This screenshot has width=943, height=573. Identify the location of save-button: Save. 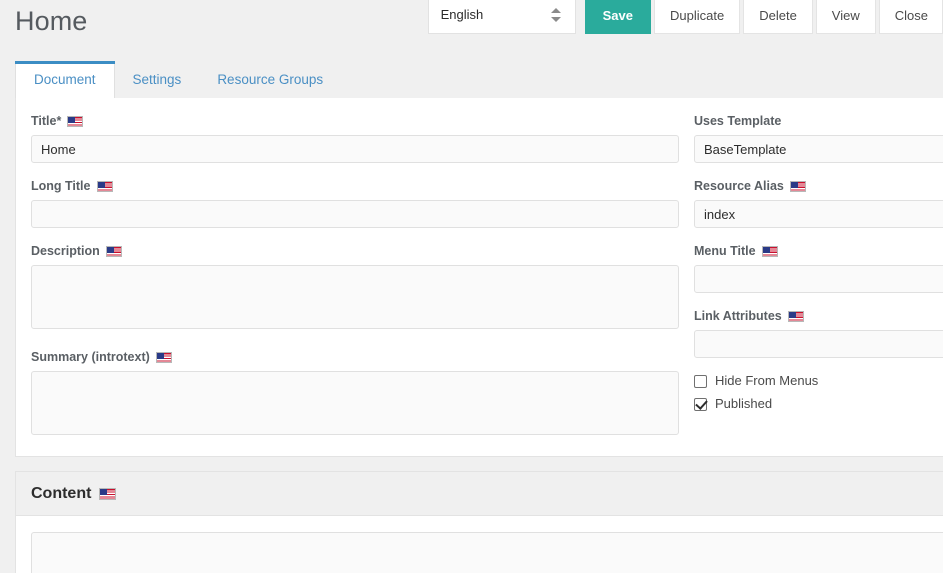
(618, 17).